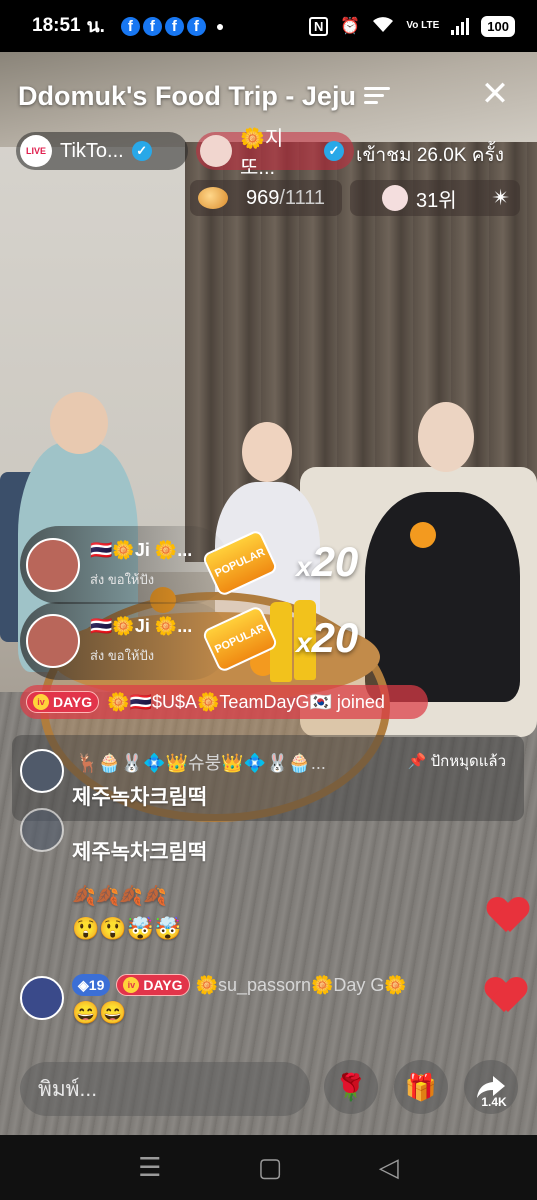 Image resolution: width=537 pixels, height=1200 pixels. I want to click on pinned-message: 🦌🧁🐰💠👑슈붕👑💠🐰🧁... 📌 ปักหมุดแล้ว 제주녹차크림떡, so click(268, 778).